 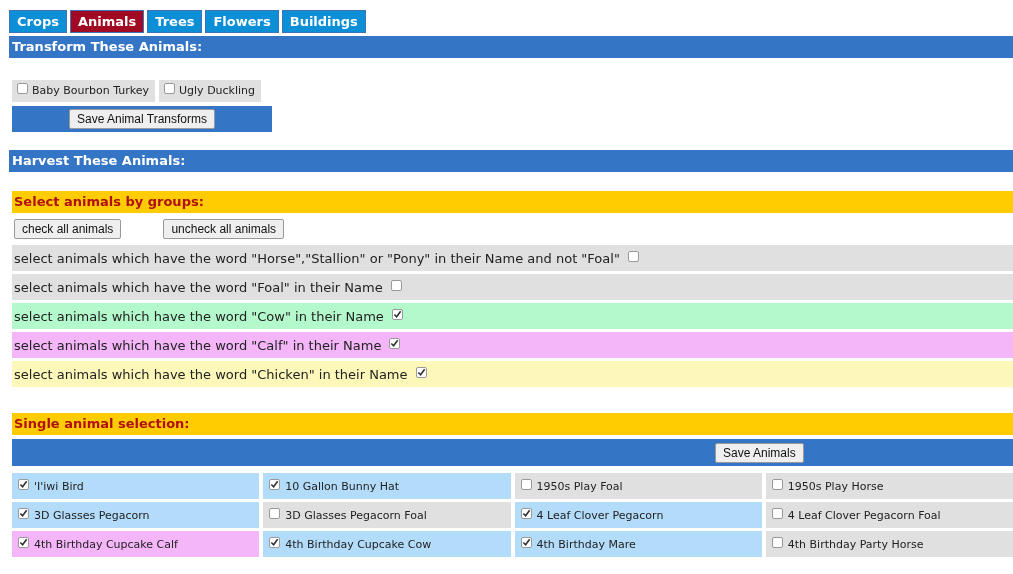 I want to click on animal-cell: 'I'iwi Bird, so click(x=136, y=486).